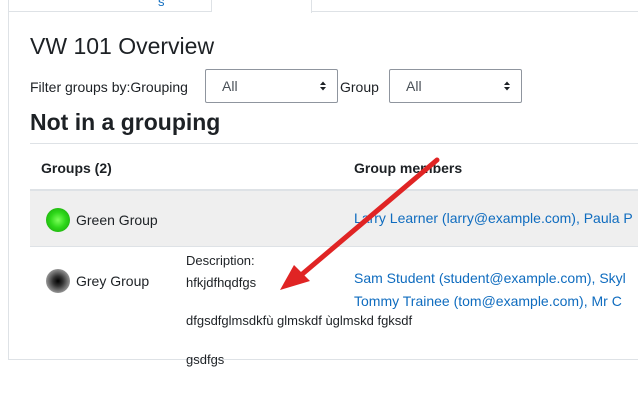 This screenshot has width=638, height=415. I want to click on group-members-link: Sam Student (student@example.com), Skyl, so click(490, 278).